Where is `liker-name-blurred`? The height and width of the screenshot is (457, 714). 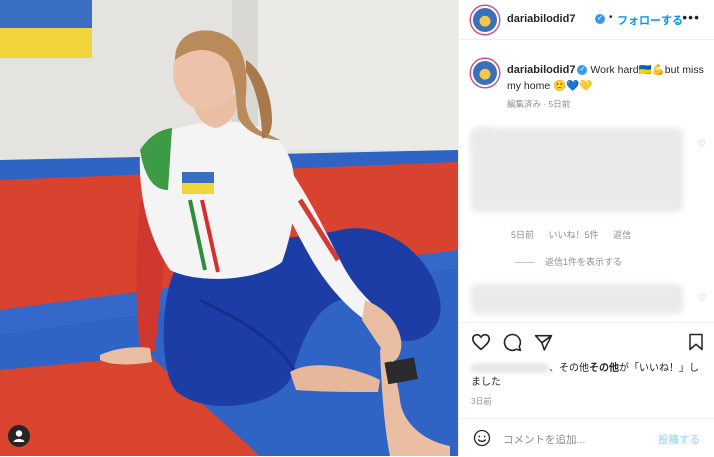
liker-name-blurred is located at coordinates (510, 368).